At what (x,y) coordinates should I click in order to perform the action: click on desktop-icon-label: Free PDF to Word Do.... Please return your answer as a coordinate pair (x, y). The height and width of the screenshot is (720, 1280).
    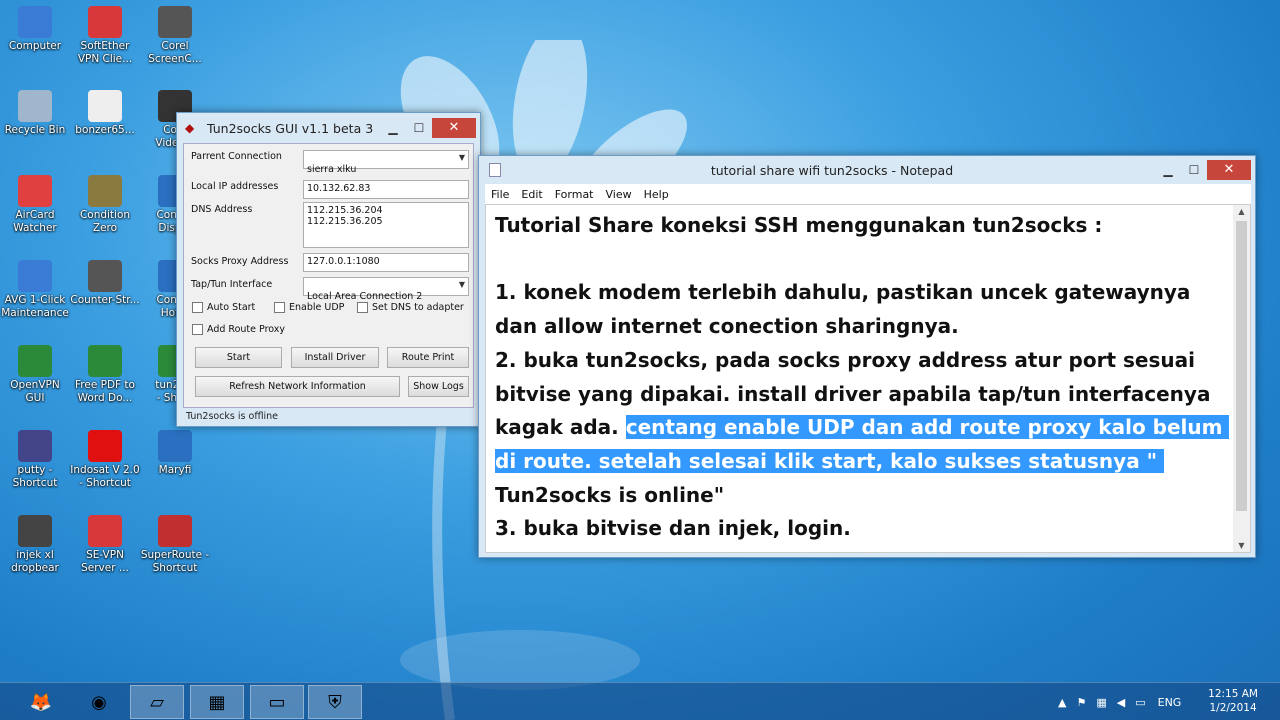
    Looking at the image, I should click on (105, 391).